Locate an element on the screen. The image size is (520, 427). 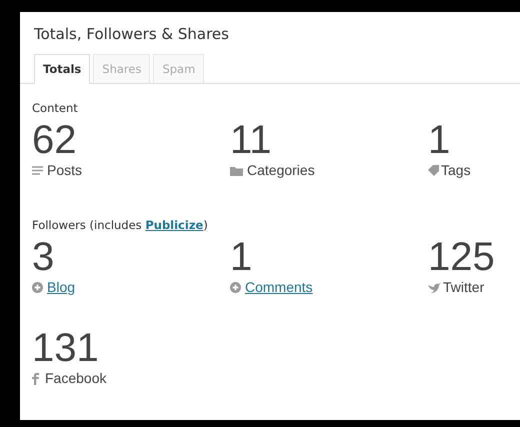
stat-link: Blog is located at coordinates (61, 287).